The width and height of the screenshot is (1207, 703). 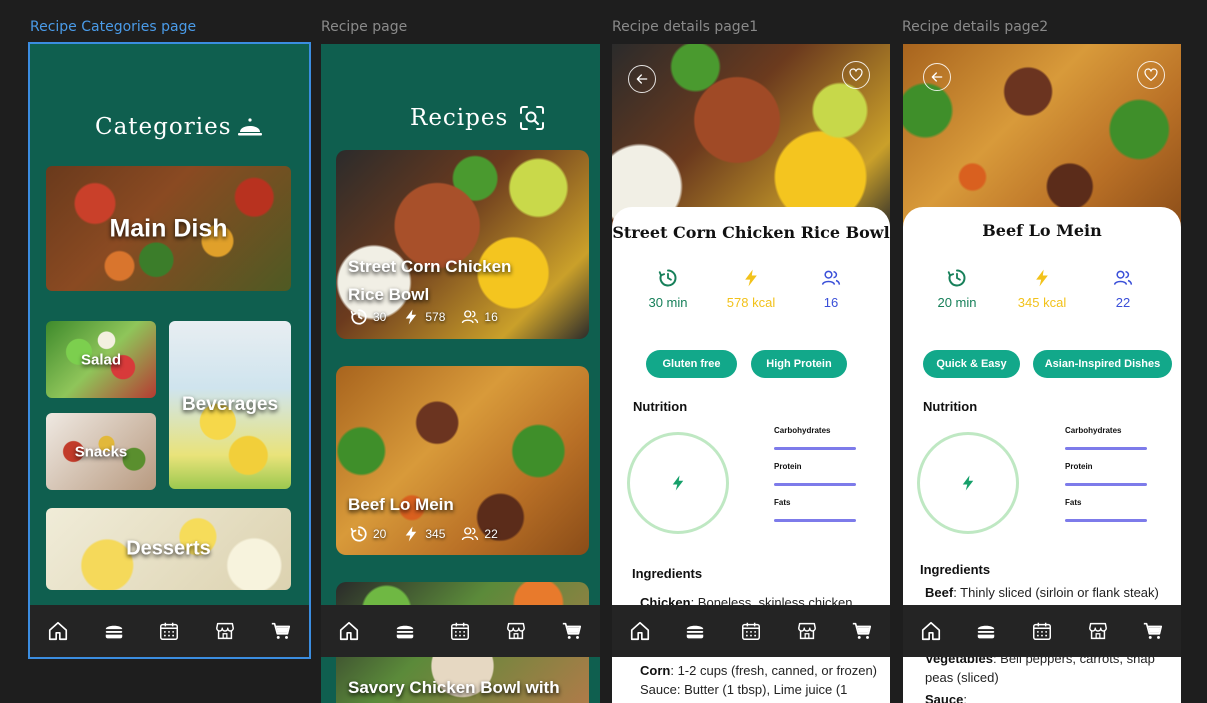 I want to click on metric-time-value: 20 min, so click(x=957, y=302).